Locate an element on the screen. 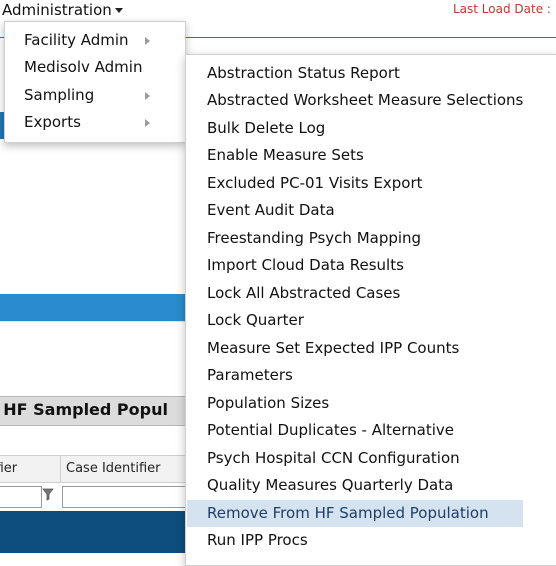  submenu-item-psych-hospital-ccn-configuration: Psych Hospital CCN Configuration is located at coordinates (355, 458).